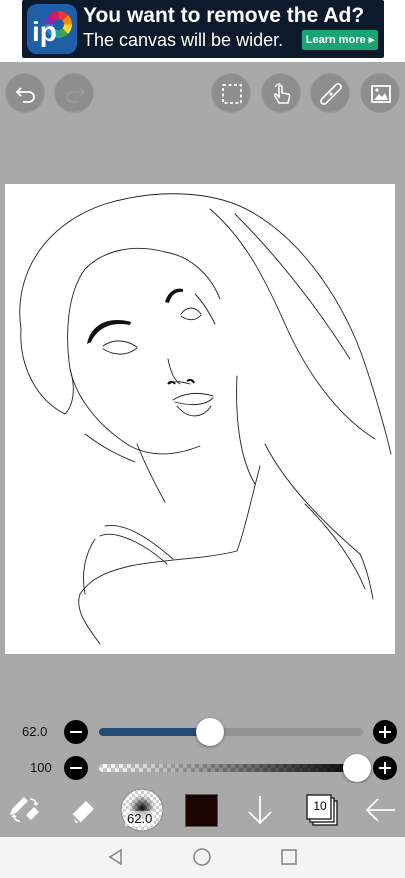 The width and height of the screenshot is (405, 878). Describe the element at coordinates (116, 857) in the screenshot. I see `nav-back-icon` at that location.